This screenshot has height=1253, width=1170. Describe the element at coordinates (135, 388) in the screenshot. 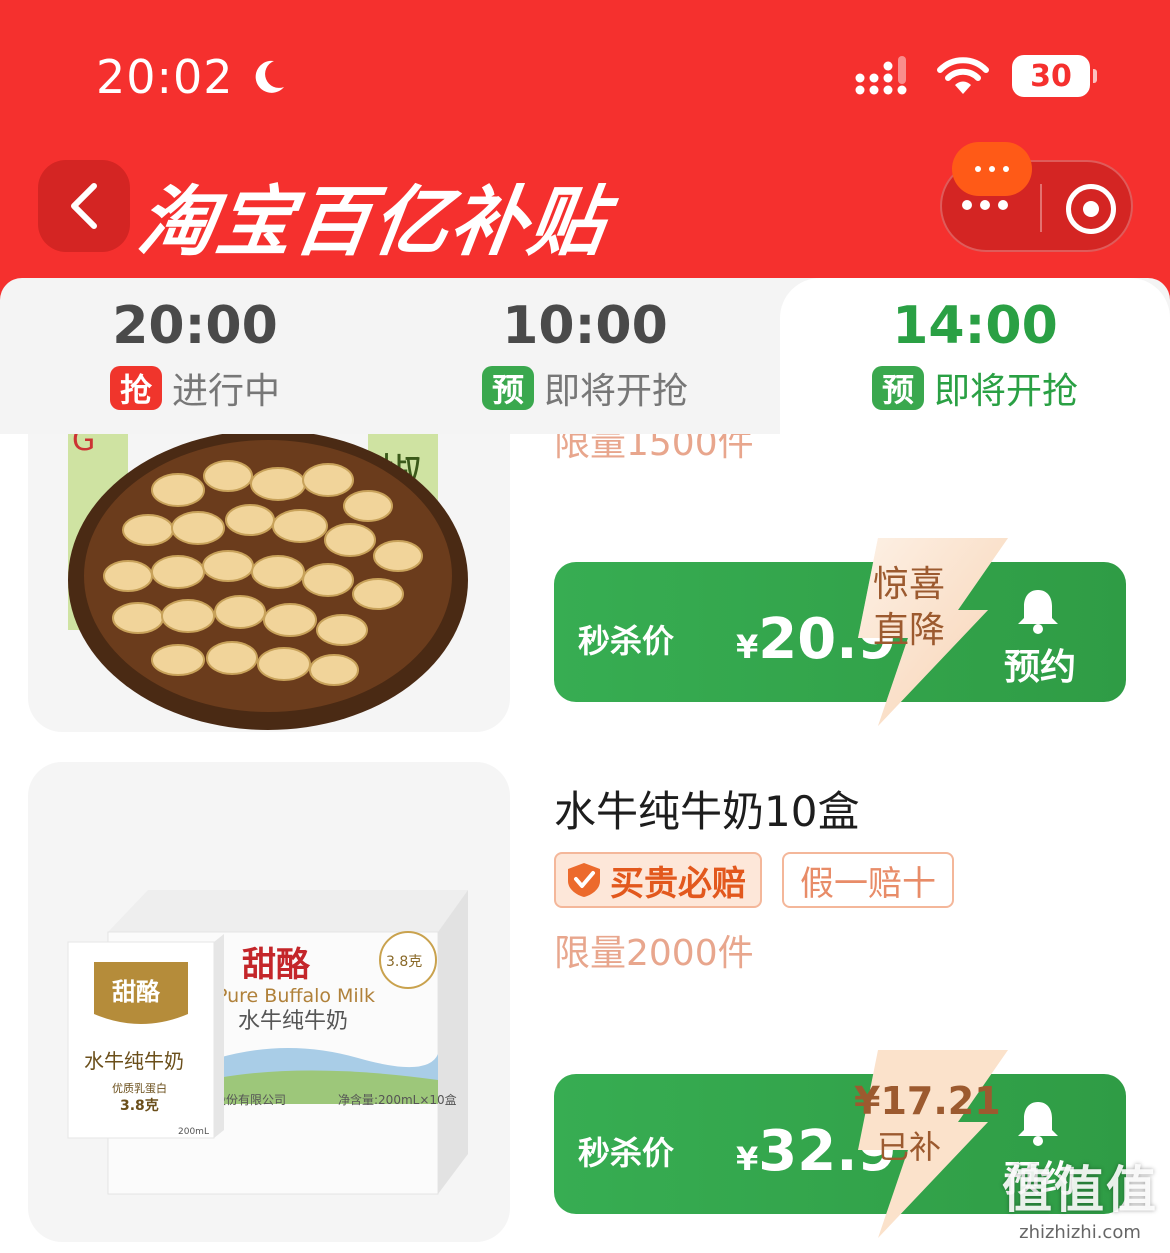

I see `grab-badge: 抢` at that location.